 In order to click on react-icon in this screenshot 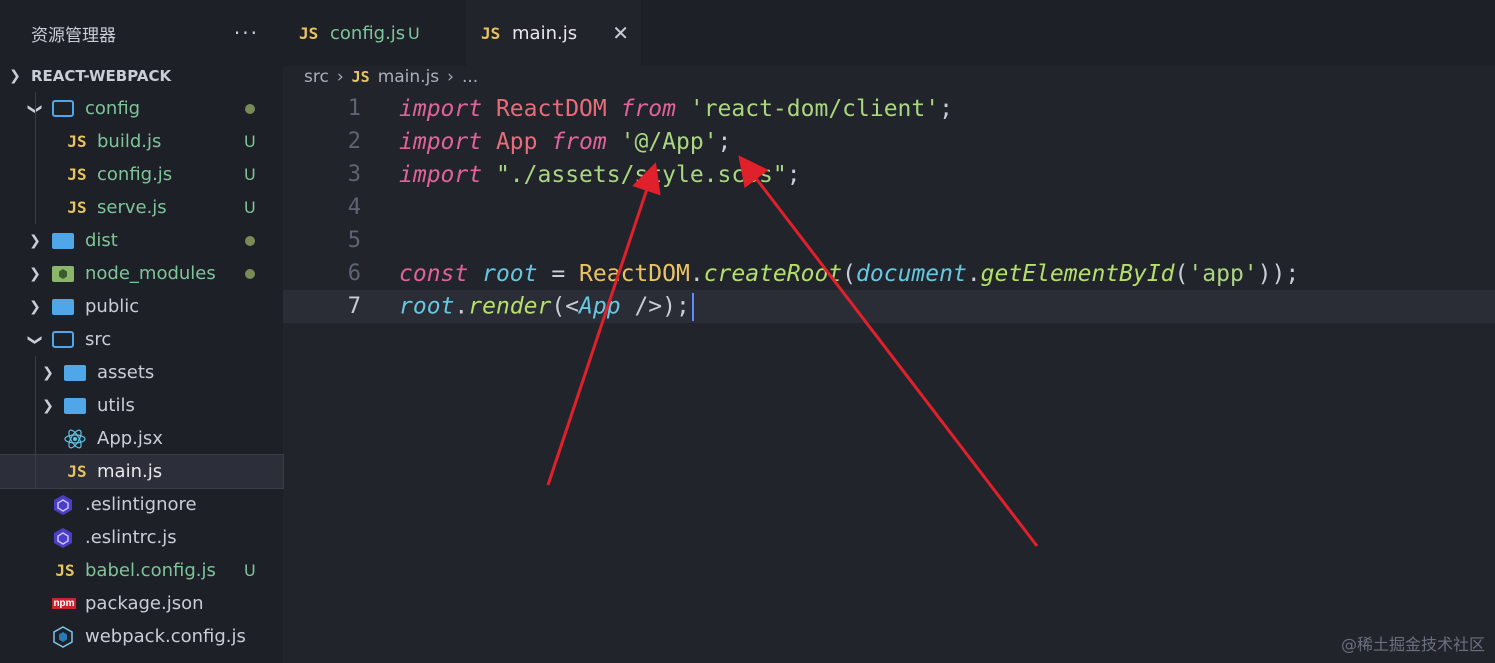, I will do `click(75, 439)`.